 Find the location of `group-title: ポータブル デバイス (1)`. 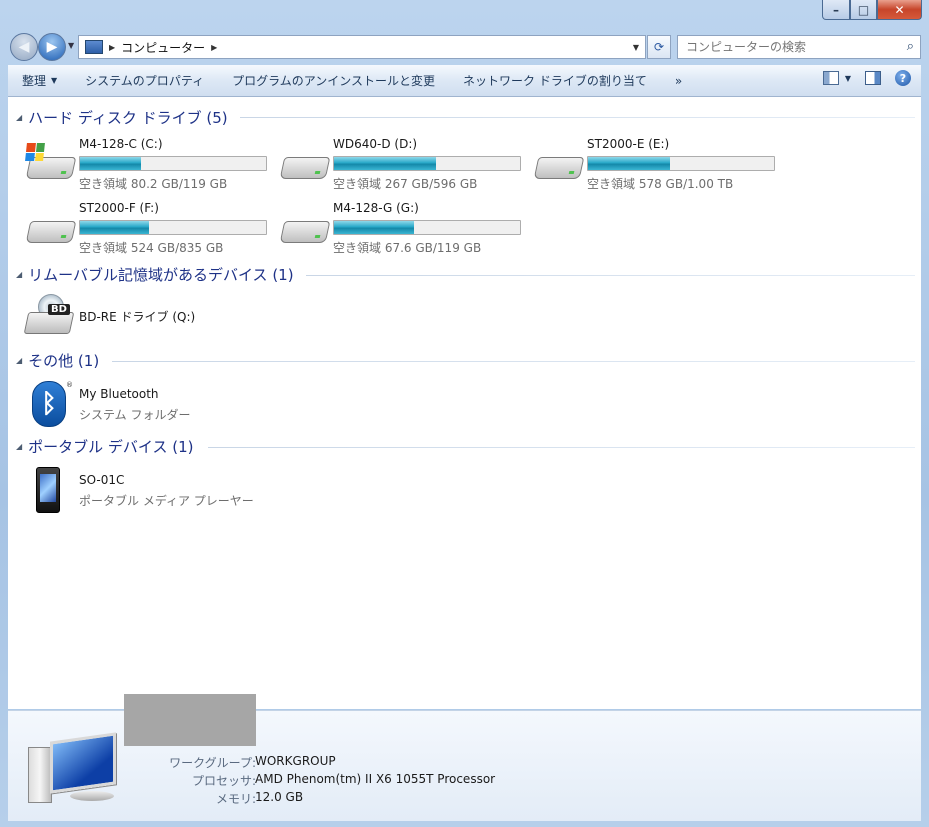

group-title: ポータブル デバイス (1) is located at coordinates (111, 446).